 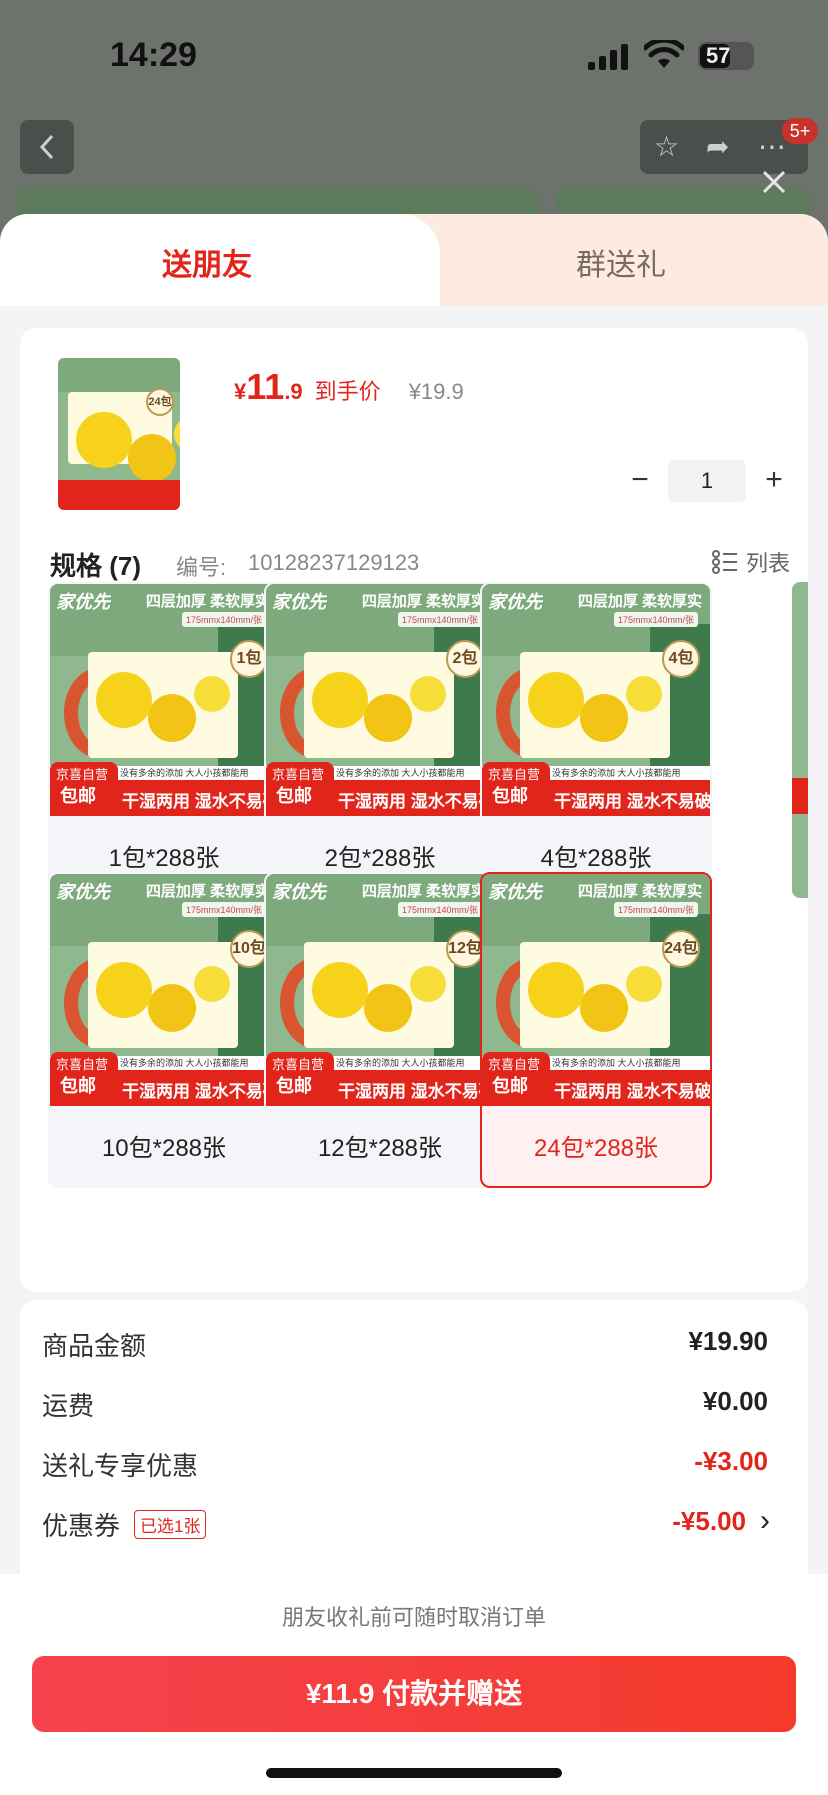 I want to click on option-label: 1包*288张, so click(x=164, y=858).